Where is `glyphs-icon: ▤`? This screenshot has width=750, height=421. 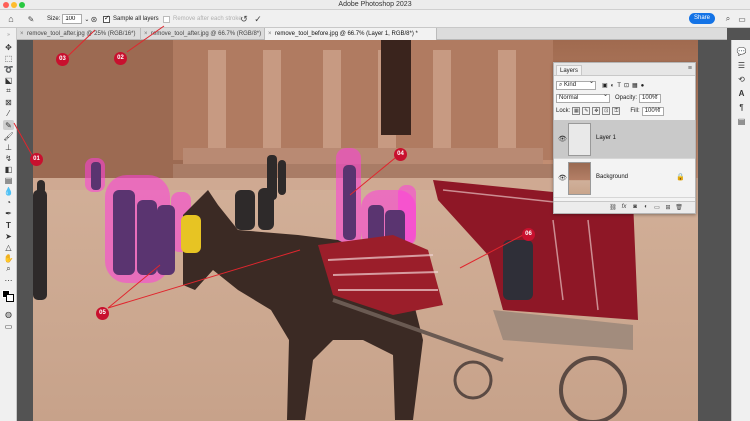
glyphs-icon: ▤ is located at coordinates (741, 121).